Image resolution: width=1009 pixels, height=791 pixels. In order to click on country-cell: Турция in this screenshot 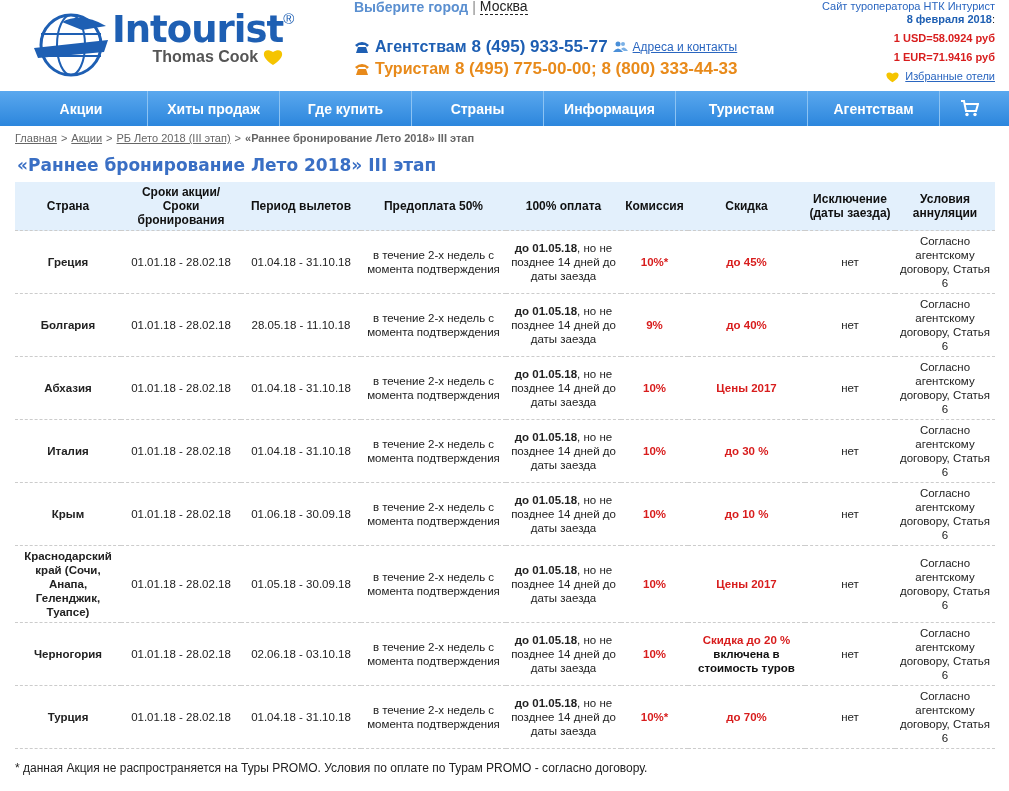, I will do `click(68, 717)`.